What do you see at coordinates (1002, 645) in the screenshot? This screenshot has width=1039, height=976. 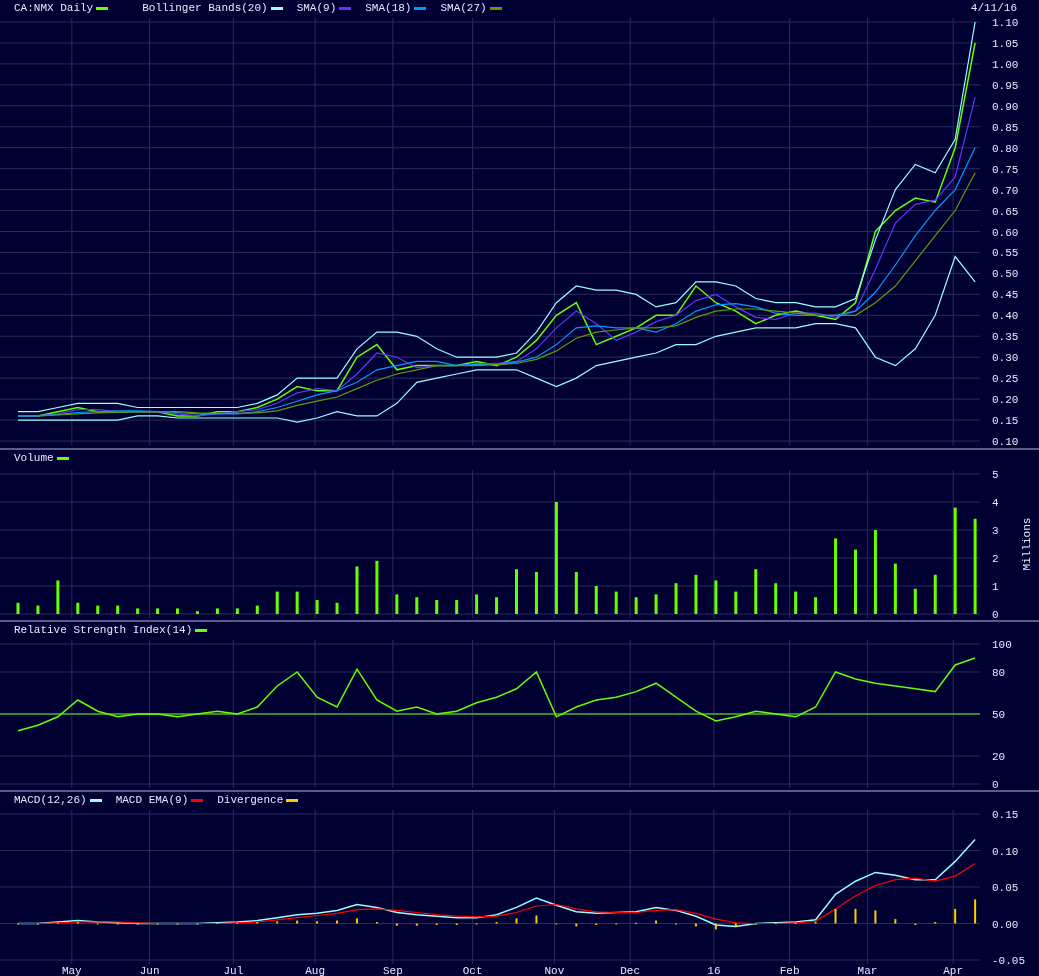 I see `axis-tick-label: 100` at bounding box center [1002, 645].